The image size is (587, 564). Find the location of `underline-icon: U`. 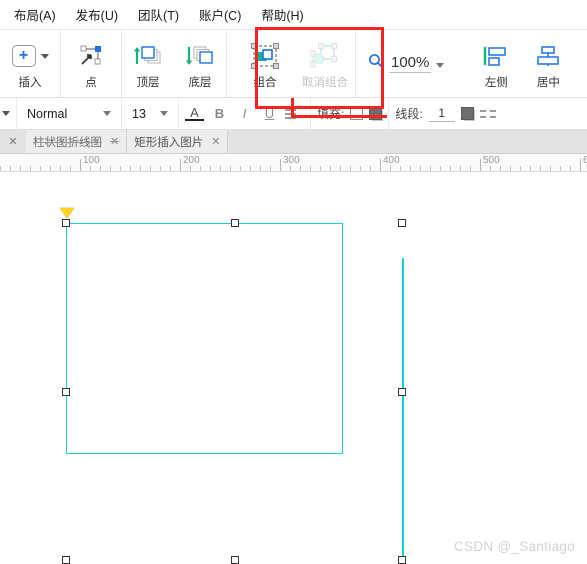

underline-icon: U is located at coordinates (269, 113).